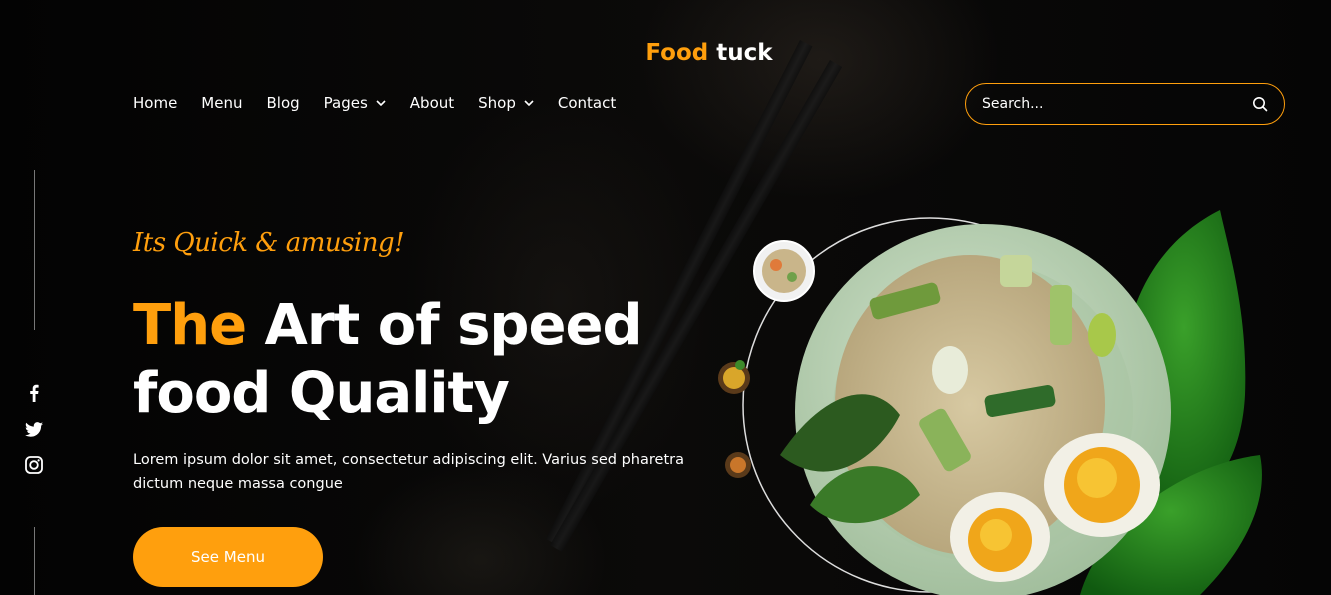  I want to click on nav-label: Shop, so click(497, 103).